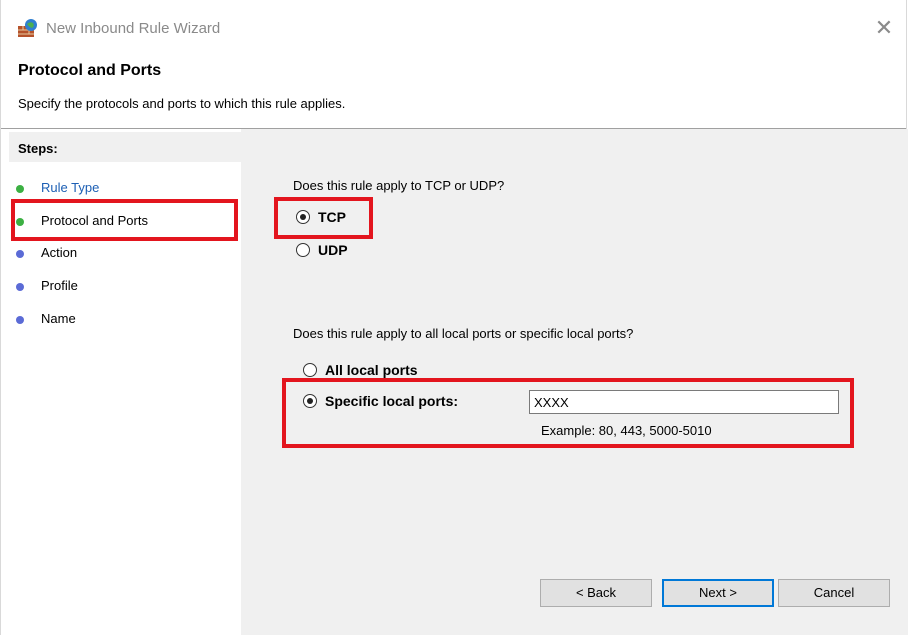  I want to click on next-button: Next >, so click(718, 593).